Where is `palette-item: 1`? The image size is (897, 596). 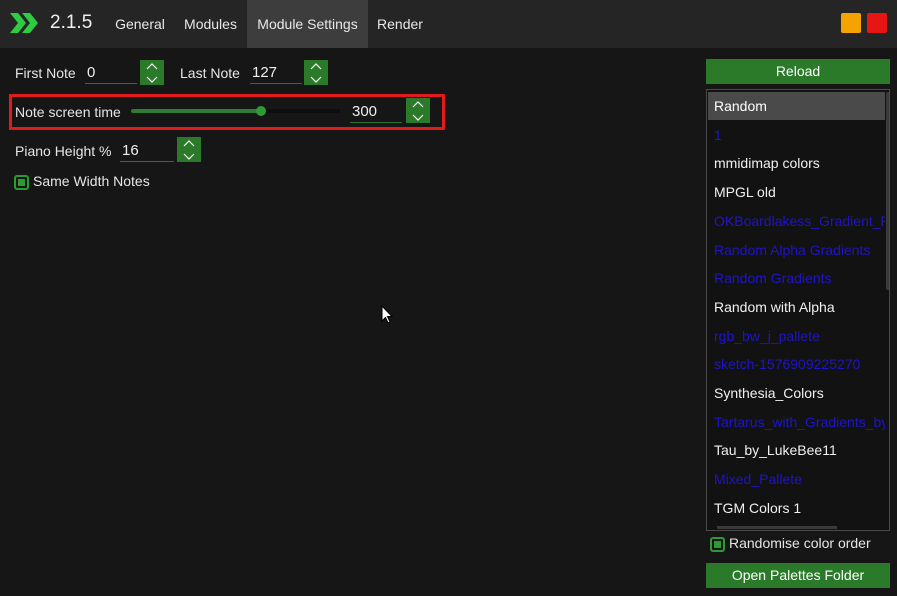
palette-item: 1 is located at coordinates (796, 135).